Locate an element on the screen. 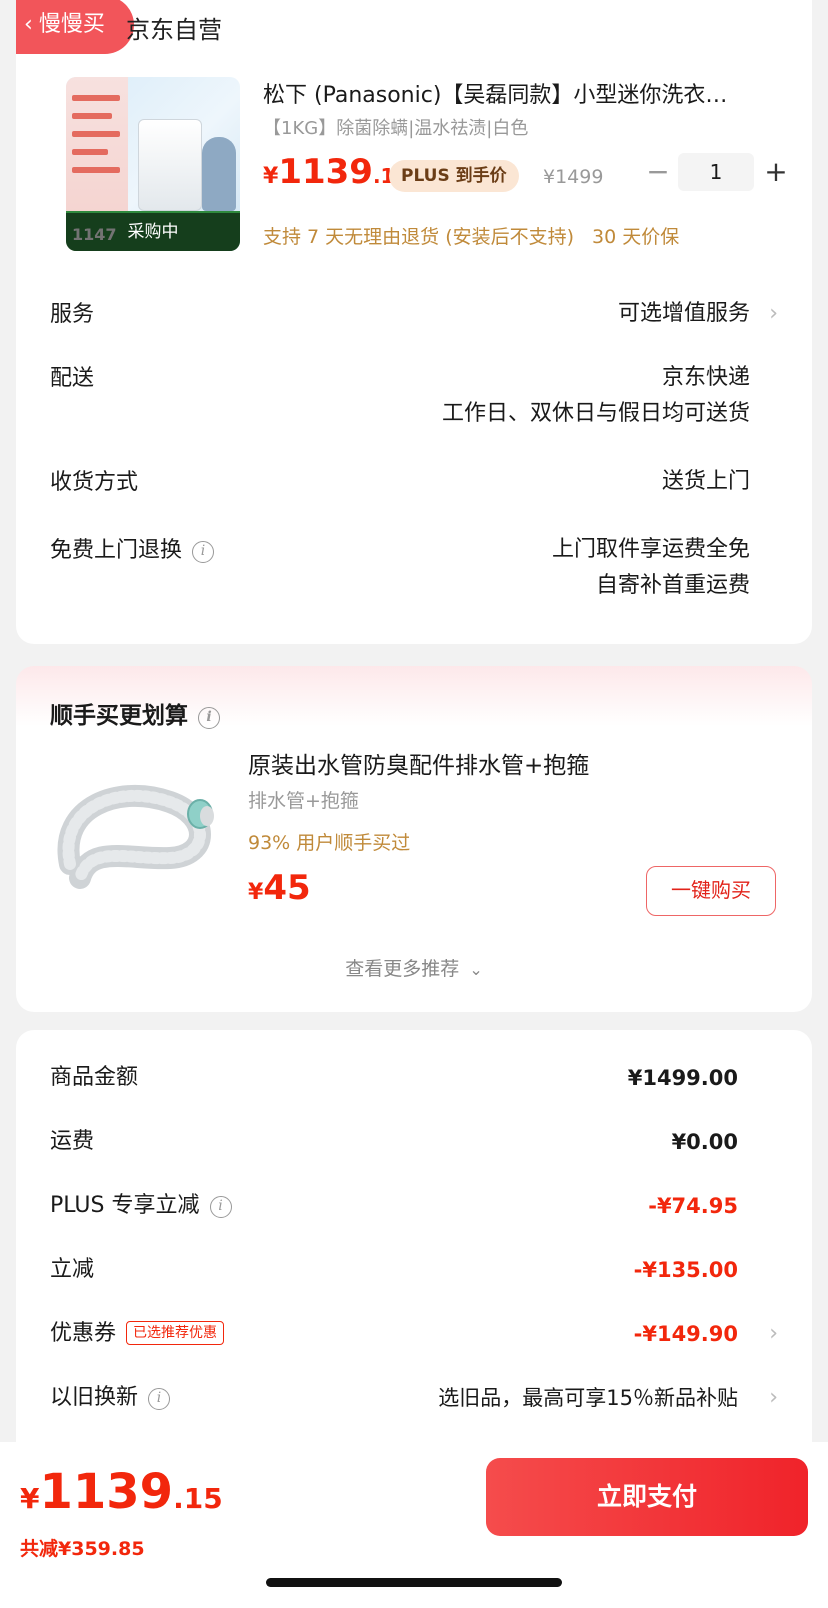 The height and width of the screenshot is (1608, 828). coupon-row: 优惠券 已选推荐优惠 -¥149.90 › is located at coordinates (414, 1334).